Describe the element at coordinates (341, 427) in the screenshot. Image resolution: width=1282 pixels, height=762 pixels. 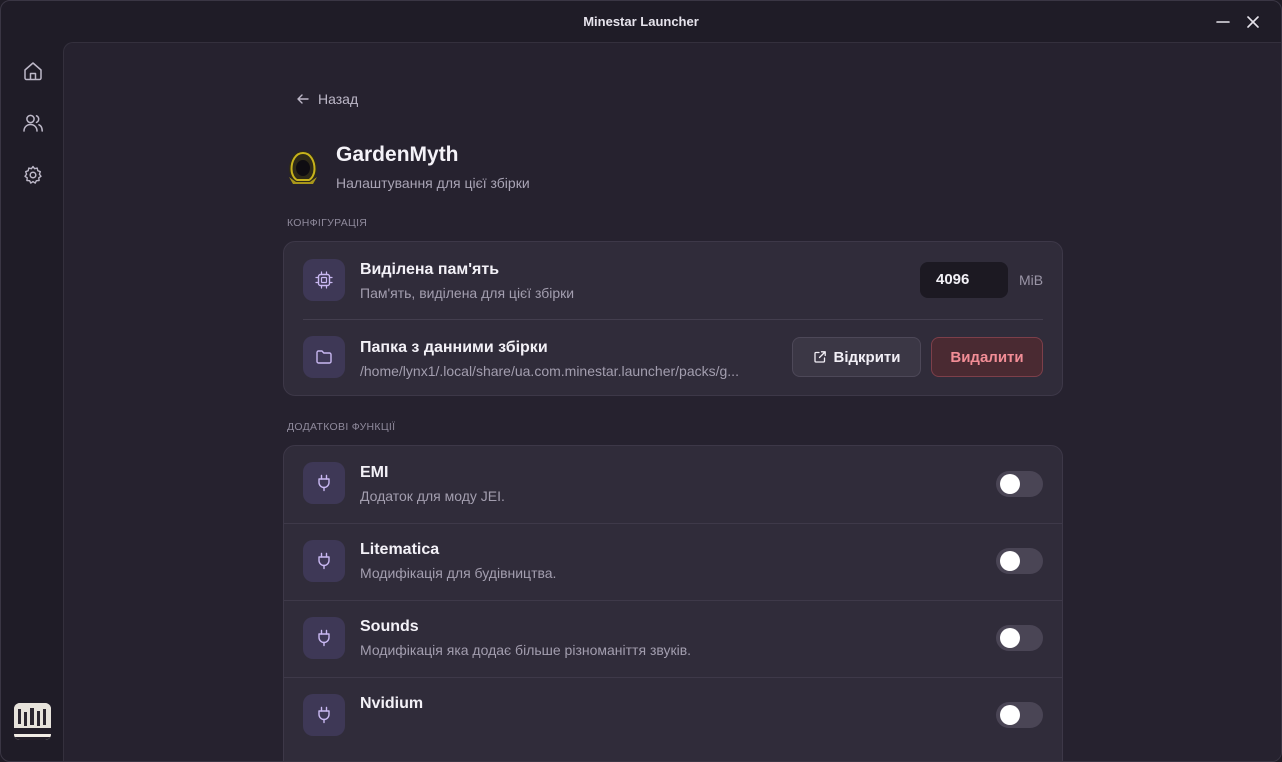
I see `section-label-extras: Додаткові функції` at that location.